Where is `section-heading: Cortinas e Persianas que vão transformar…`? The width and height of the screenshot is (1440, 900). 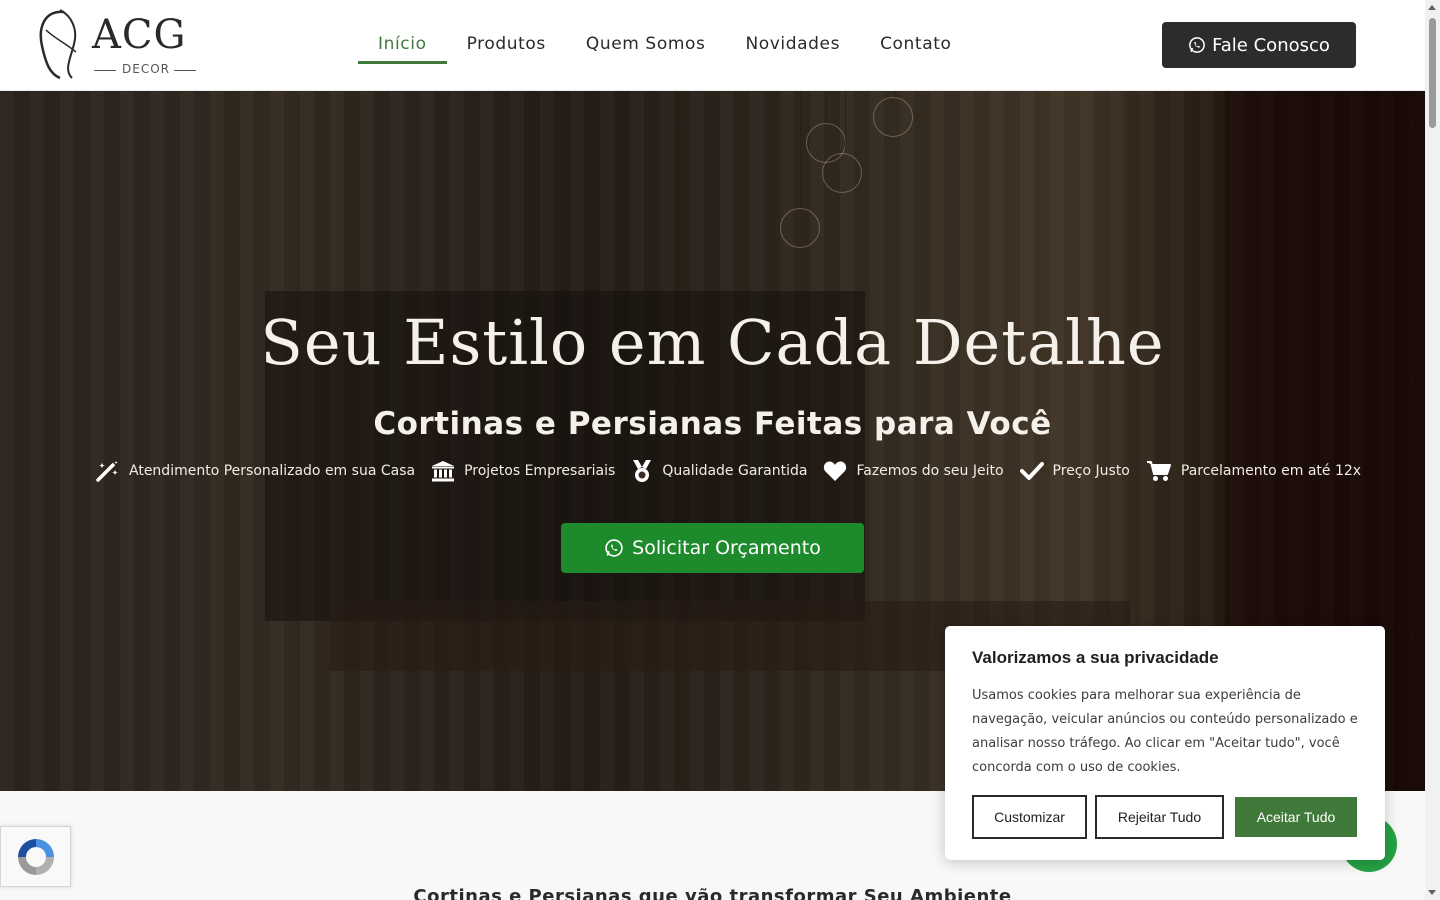 section-heading: Cortinas e Persianas que vão transformar… is located at coordinates (712, 893).